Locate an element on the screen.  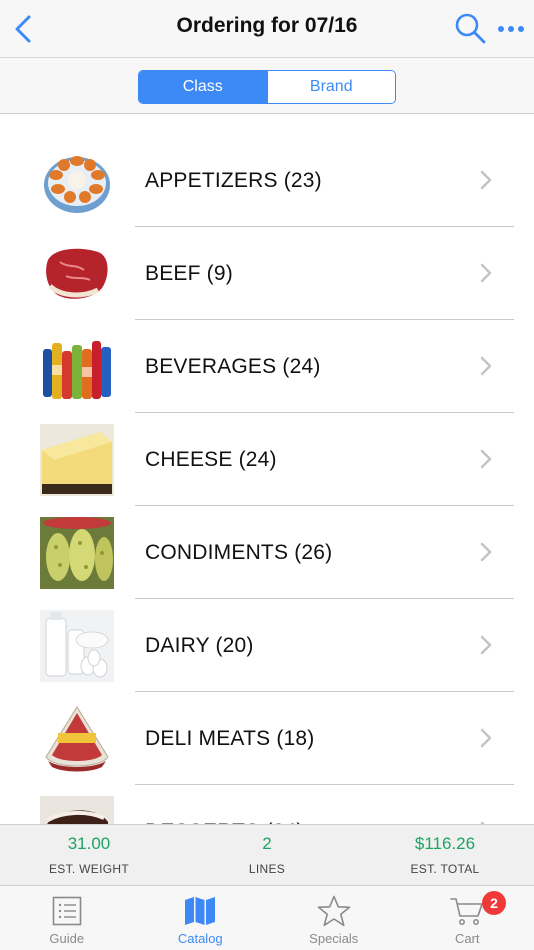
category-label: DESSERTS (24) is located at coordinates (224, 805).